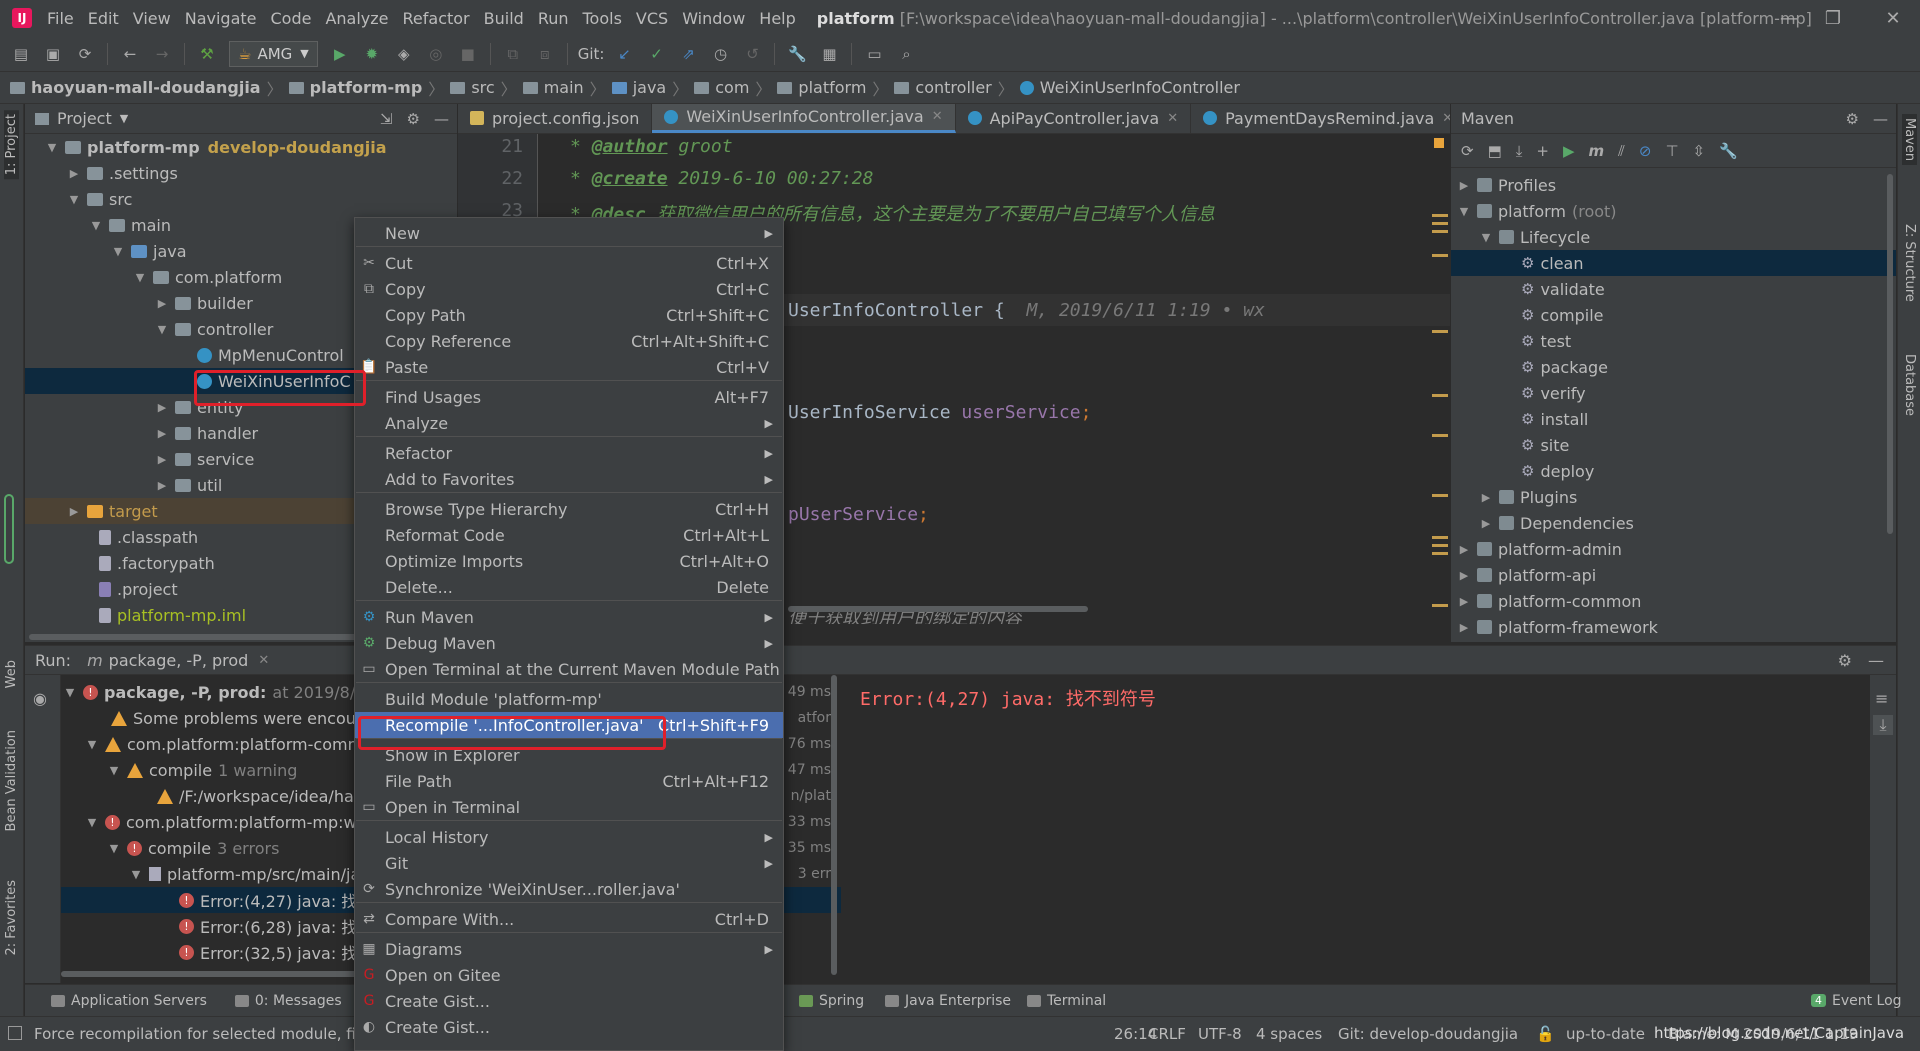 The image size is (1920, 1051). What do you see at coordinates (504, 18) in the screenshot?
I see `menu-build: Build` at bounding box center [504, 18].